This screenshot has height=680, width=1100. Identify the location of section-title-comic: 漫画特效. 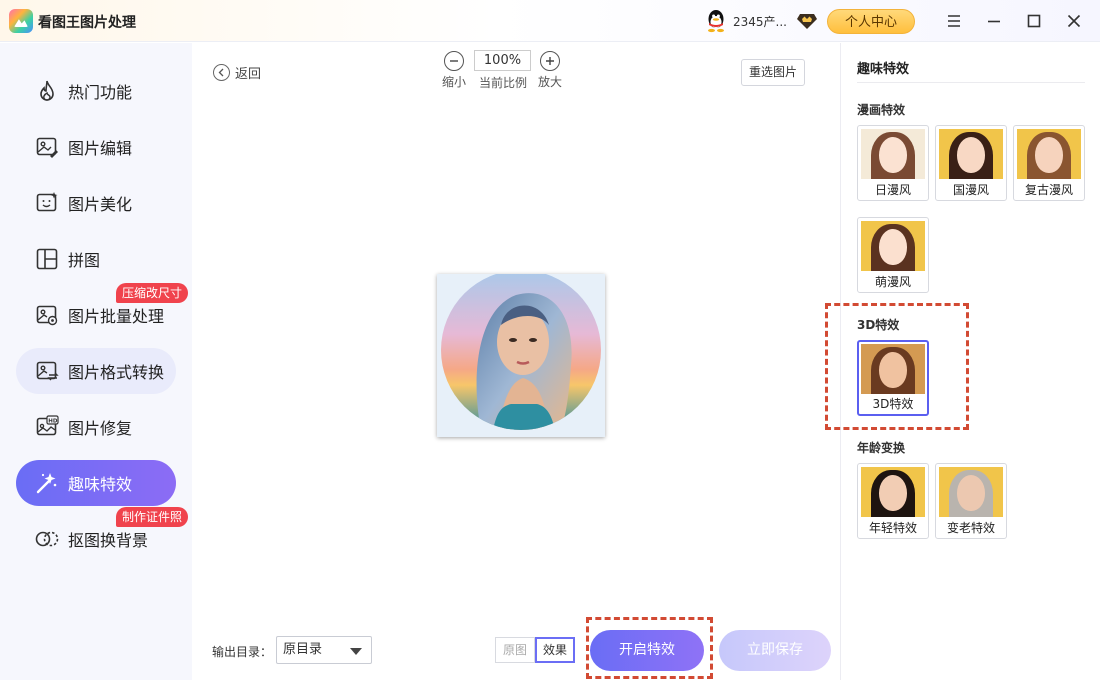
(881, 110).